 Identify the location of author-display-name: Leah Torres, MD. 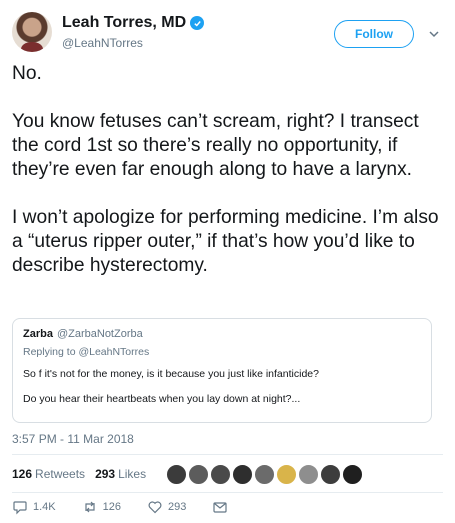
(124, 23).